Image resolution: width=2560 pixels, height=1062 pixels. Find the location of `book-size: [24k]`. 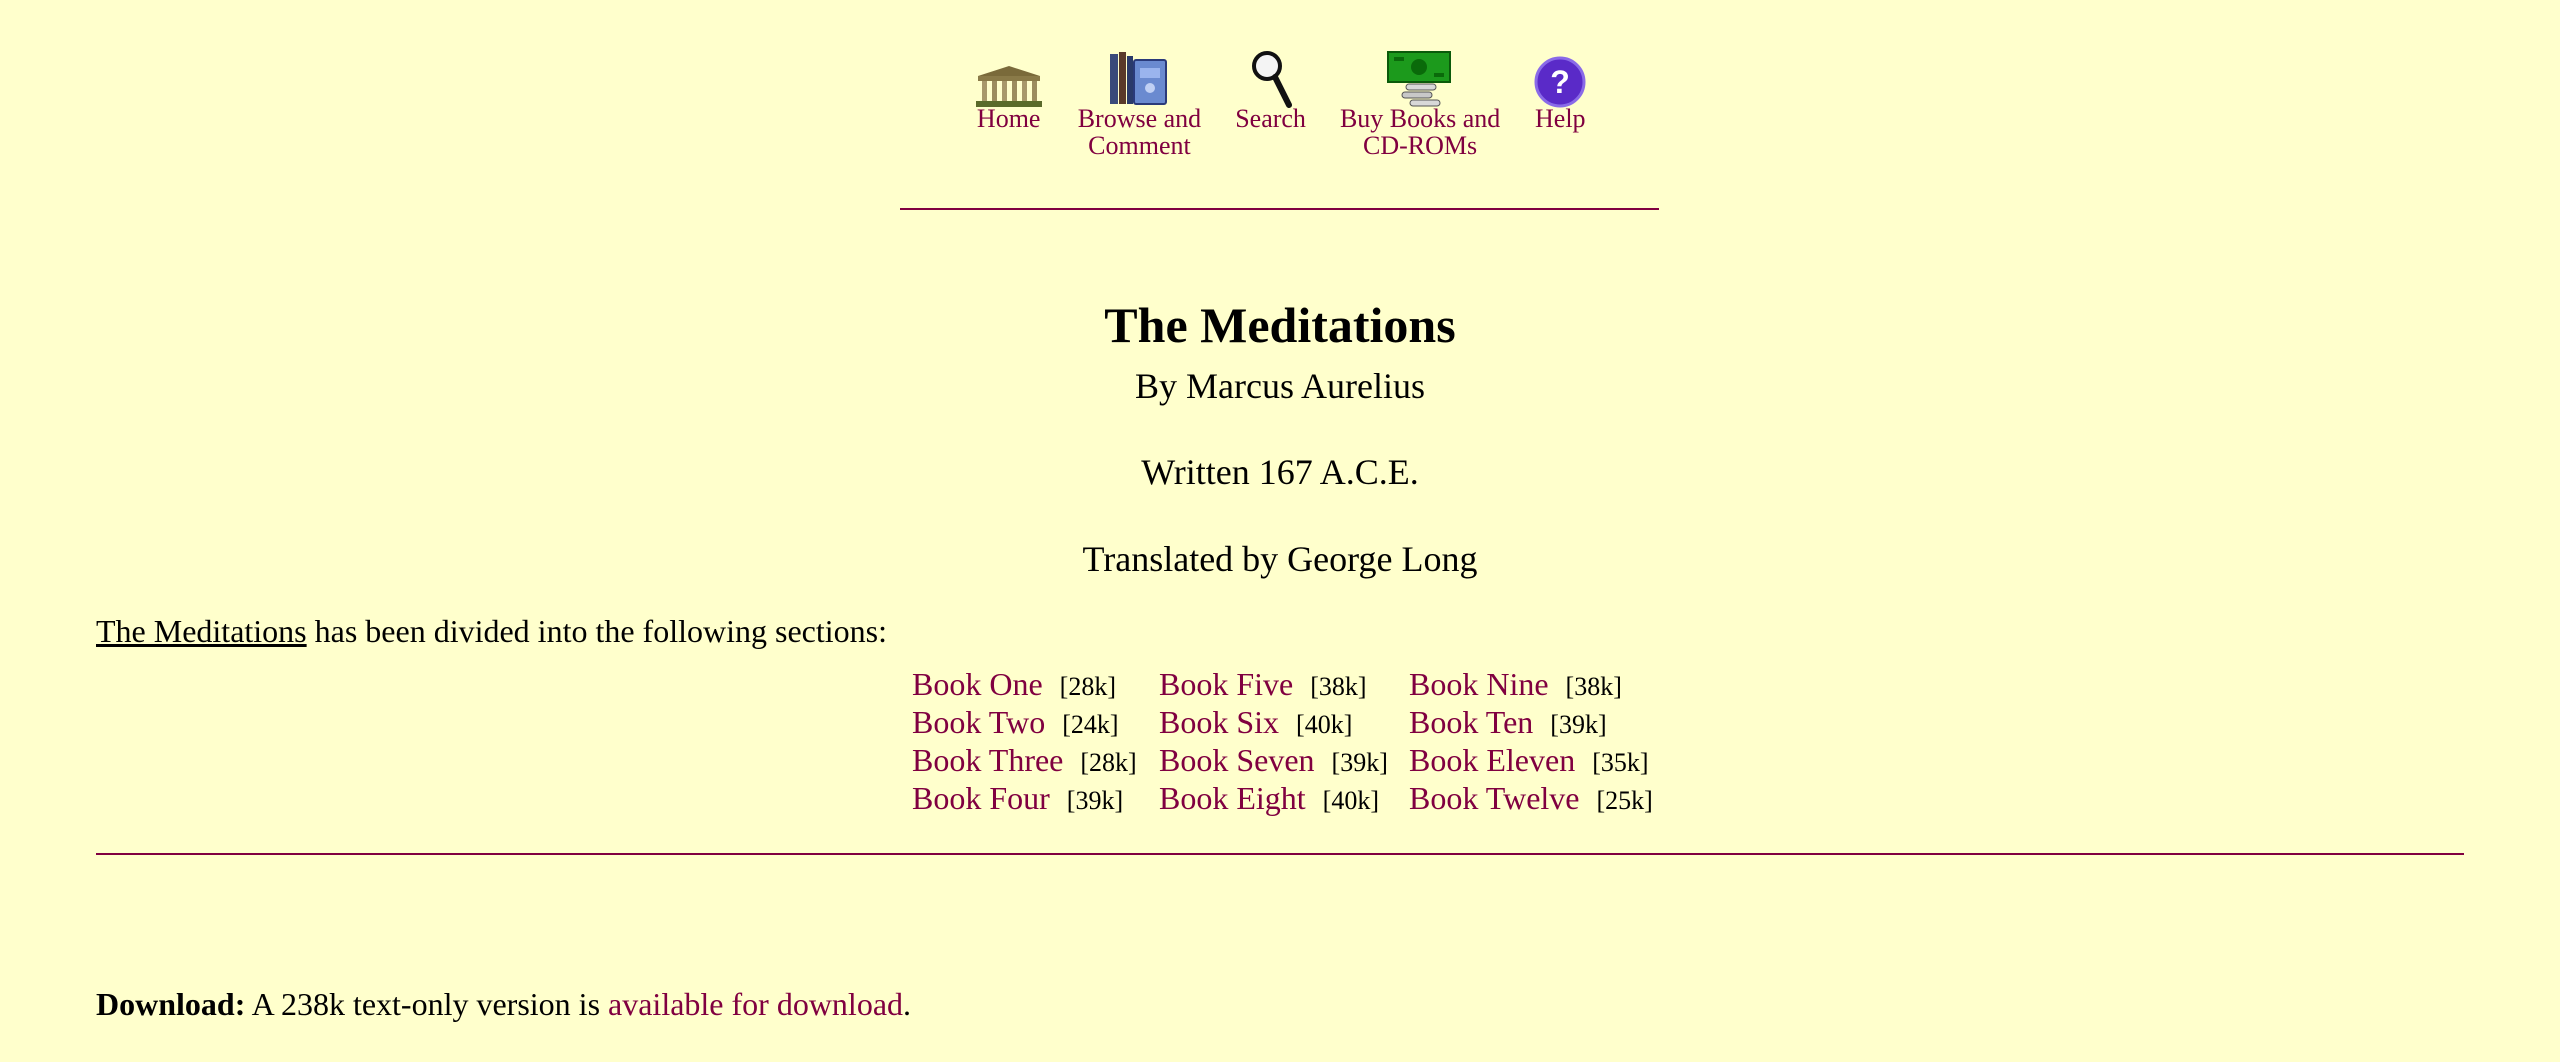

book-size: [24k] is located at coordinates (1090, 724).